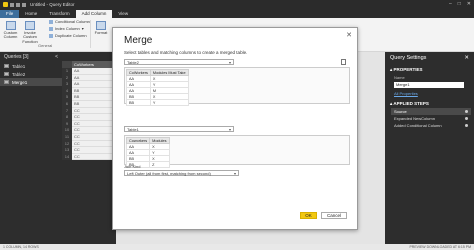  I want to click on close-settings-button: ✕, so click(466, 58).